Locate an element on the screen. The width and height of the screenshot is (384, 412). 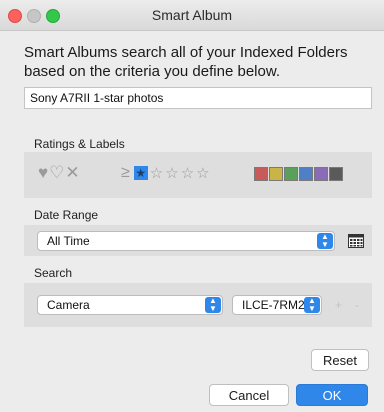
color-swatch-blue is located at coordinates (306, 174).